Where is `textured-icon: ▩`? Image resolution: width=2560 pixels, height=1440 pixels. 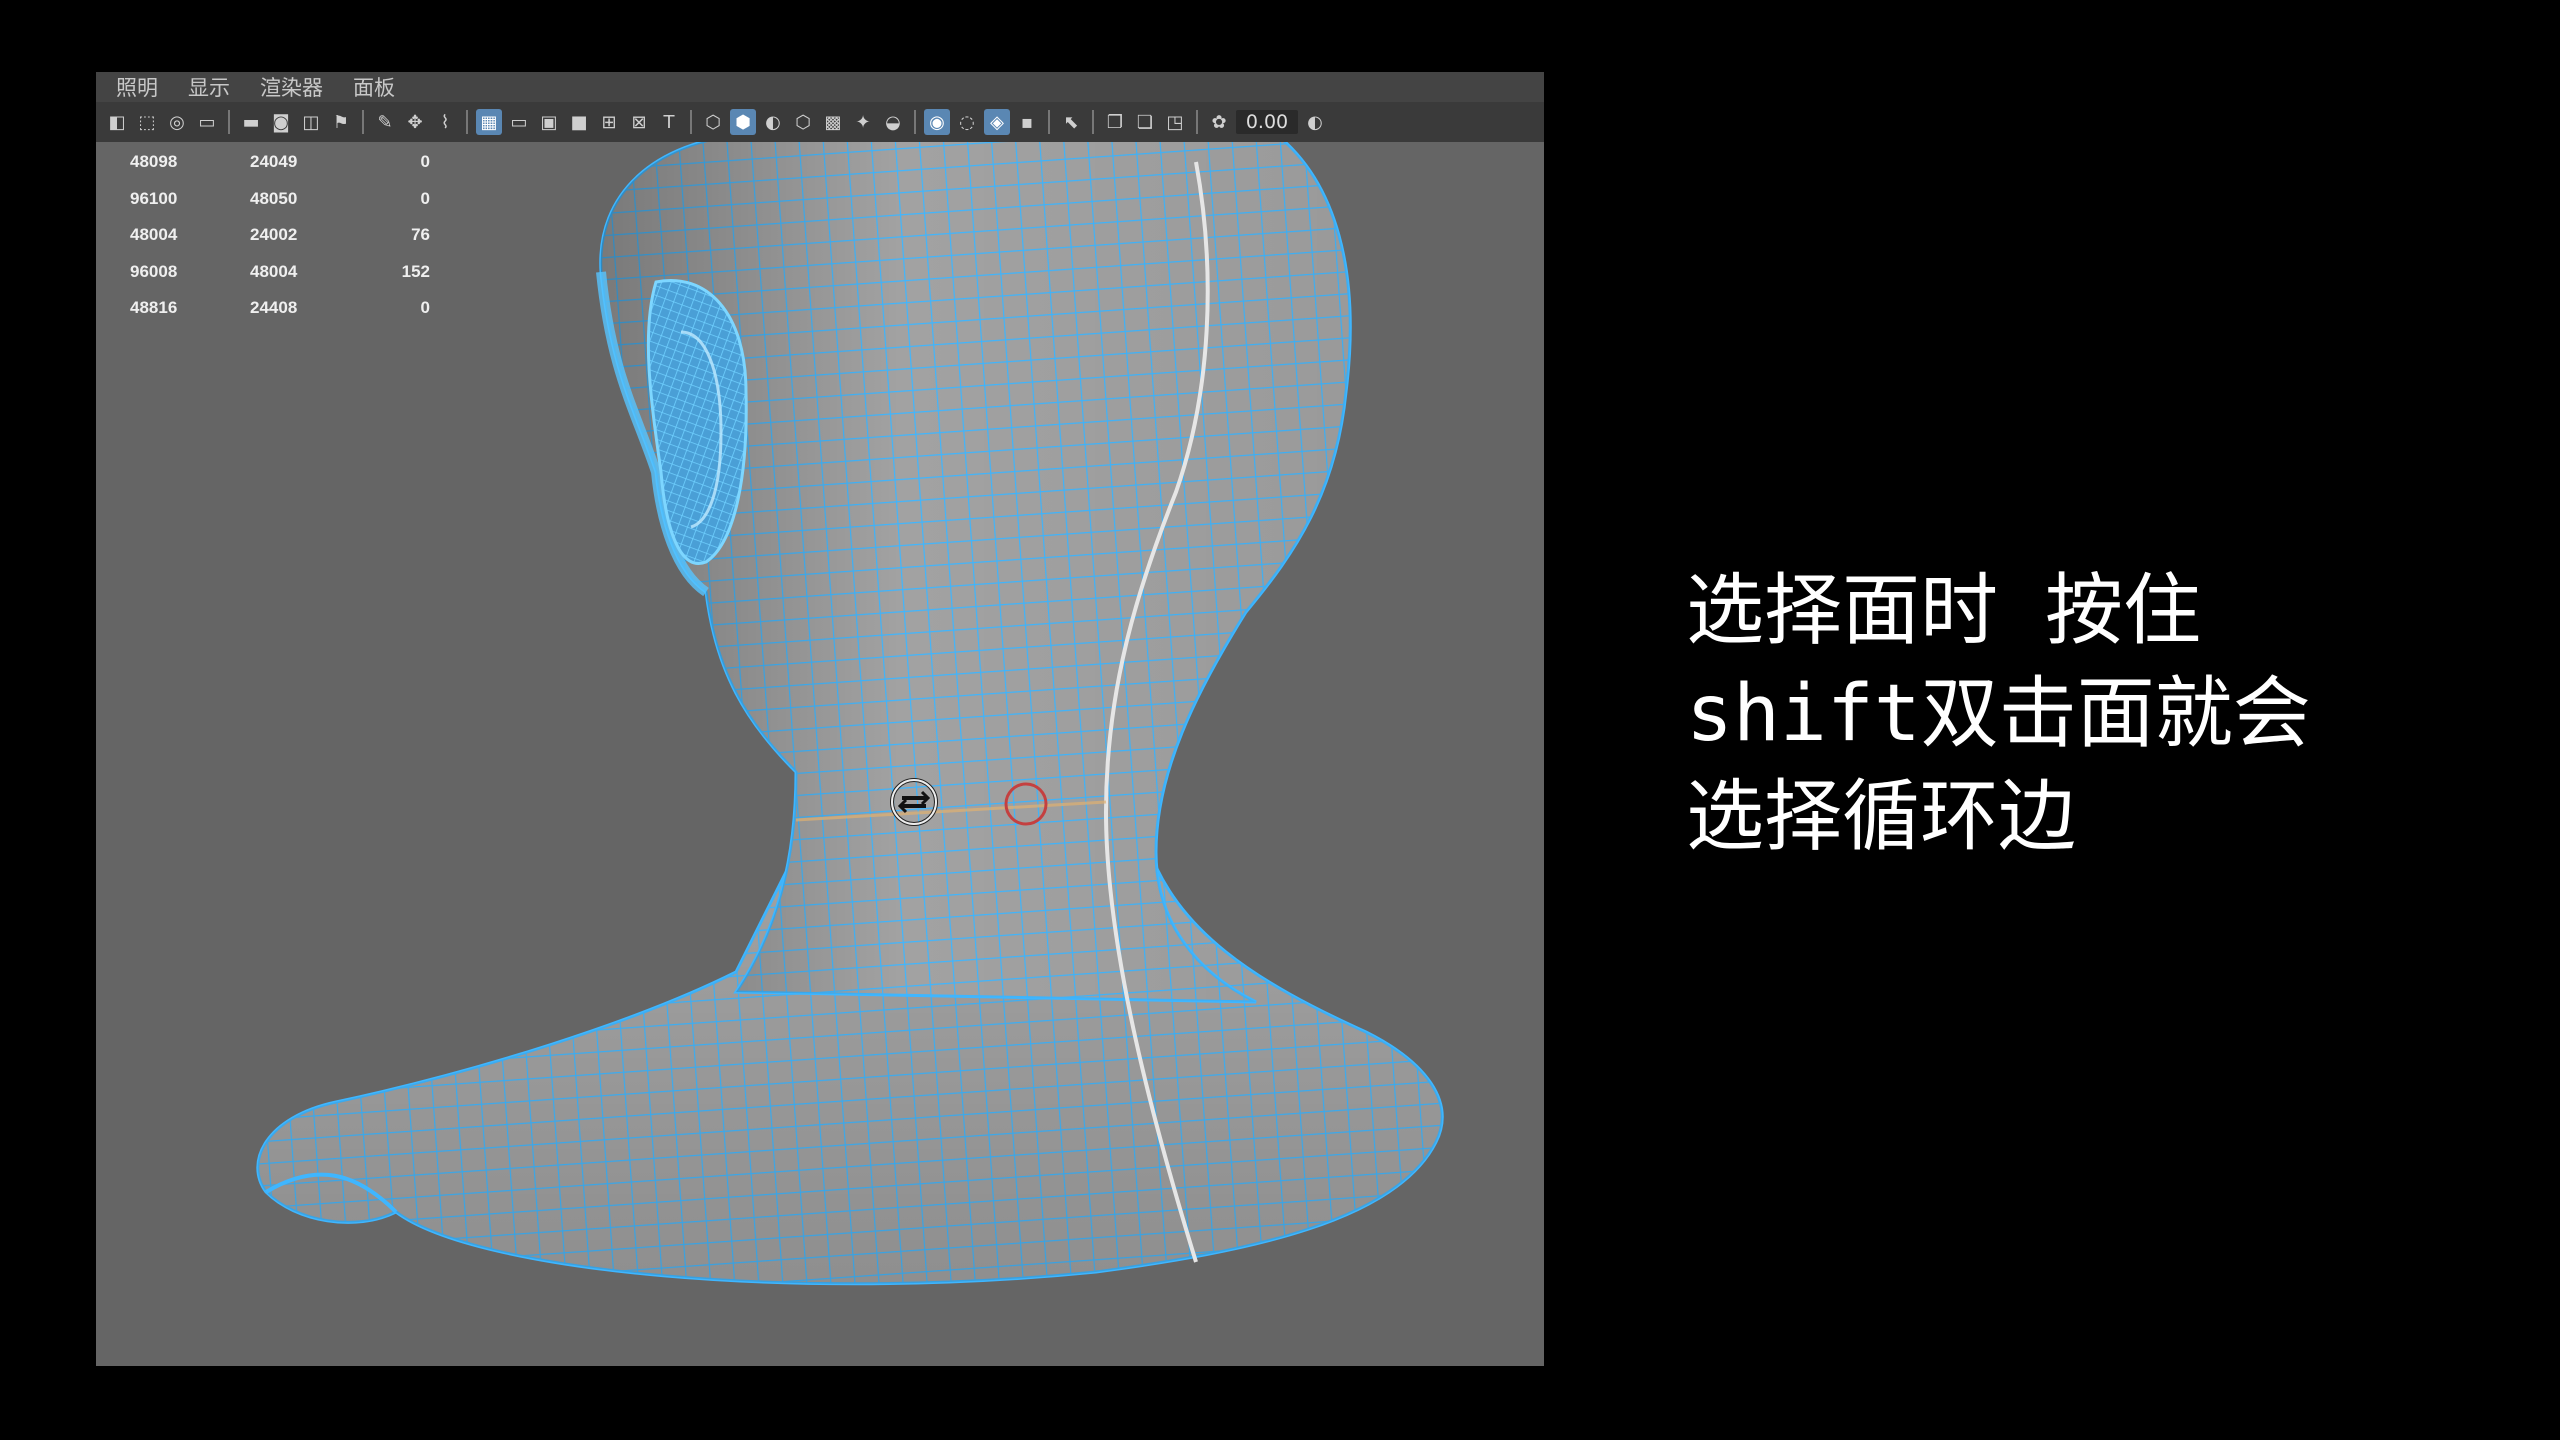 textured-icon: ▩ is located at coordinates (833, 122).